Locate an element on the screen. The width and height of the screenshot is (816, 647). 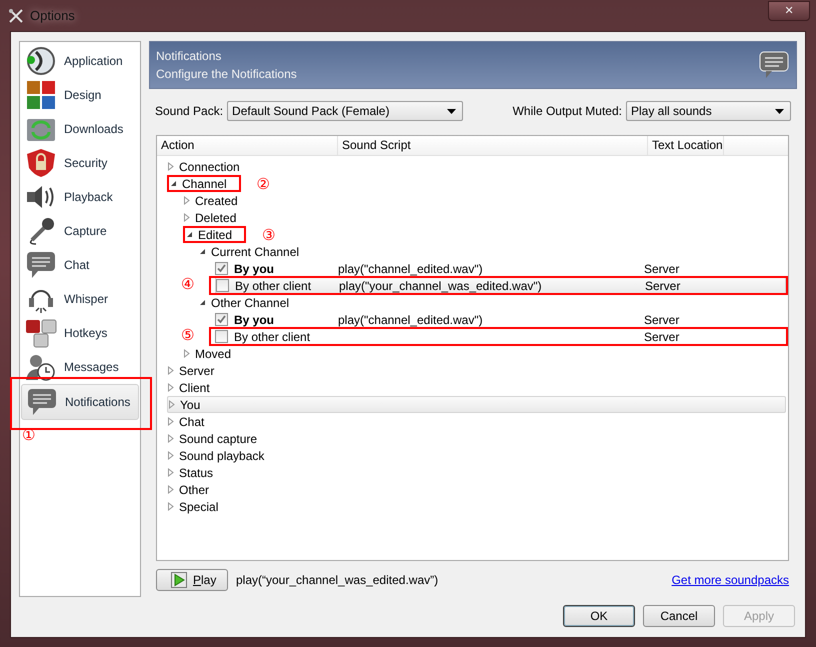
speech-bubble-icon is located at coordinates (42, 402).